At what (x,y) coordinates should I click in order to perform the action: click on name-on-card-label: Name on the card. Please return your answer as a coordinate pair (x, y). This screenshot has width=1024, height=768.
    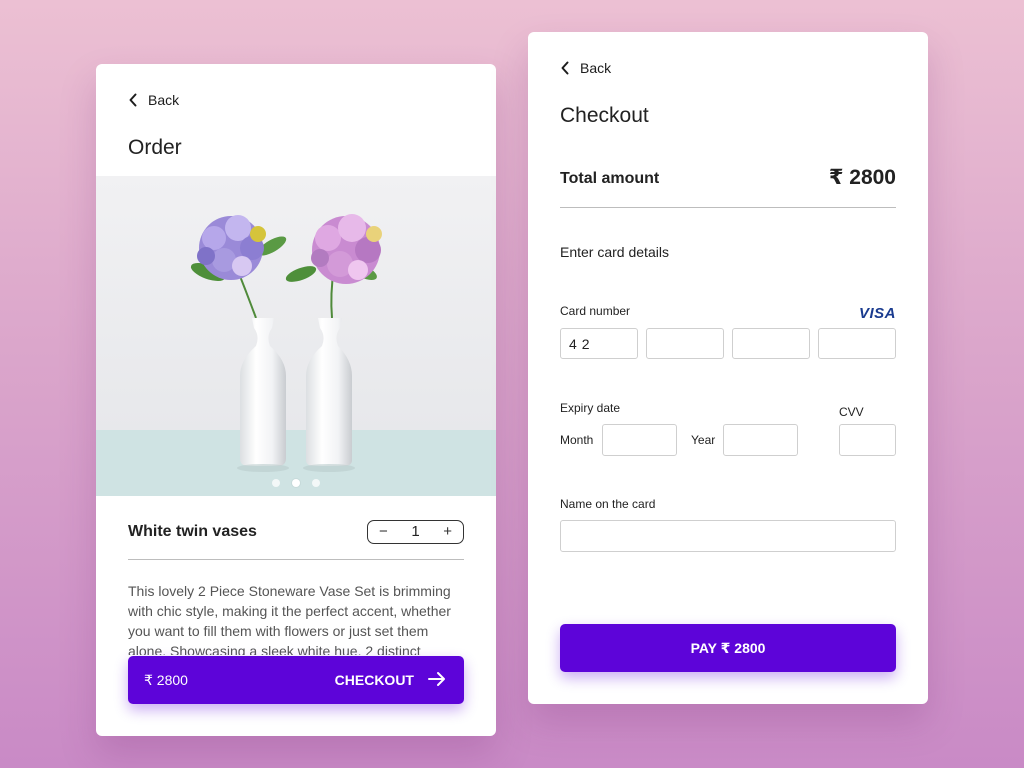
    Looking at the image, I should click on (608, 504).